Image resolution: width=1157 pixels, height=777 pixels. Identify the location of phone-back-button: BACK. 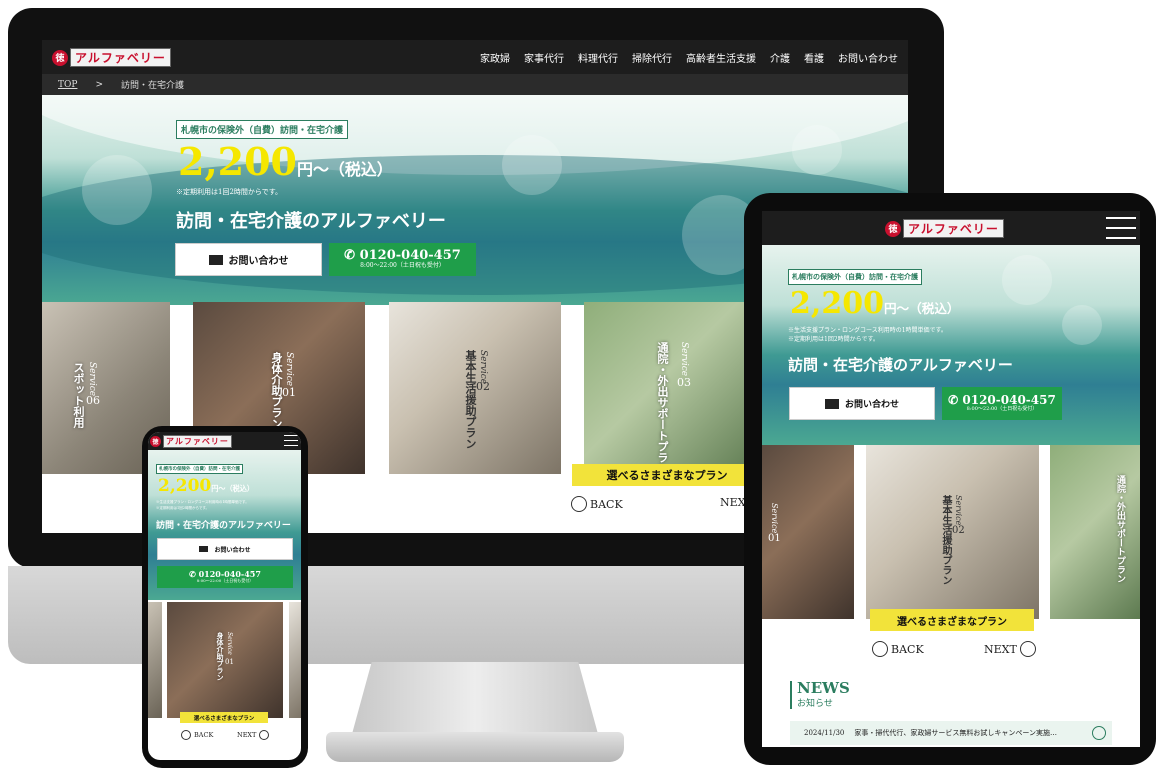
(197, 735).